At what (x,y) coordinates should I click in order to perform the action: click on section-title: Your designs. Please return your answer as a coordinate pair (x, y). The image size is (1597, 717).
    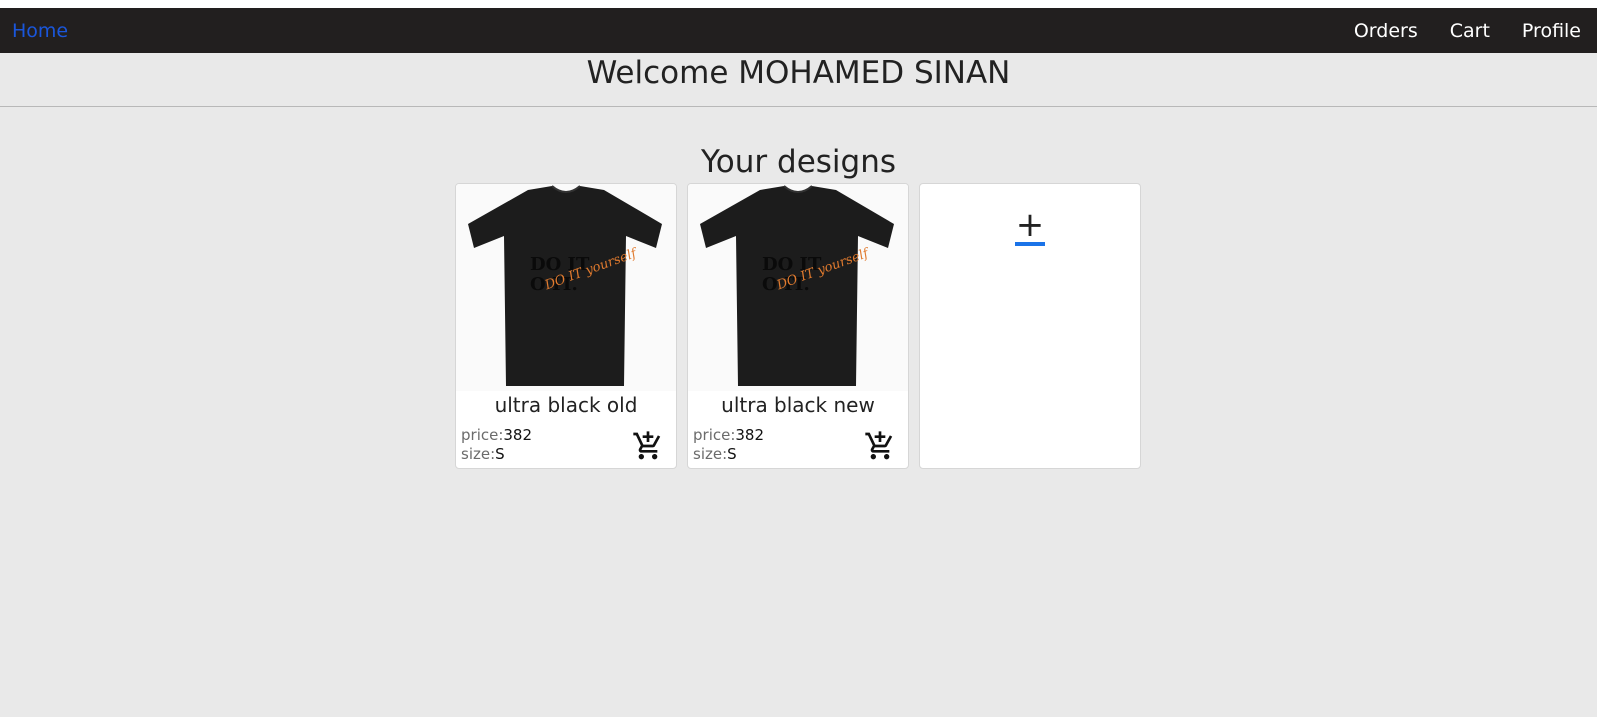
    Looking at the image, I should click on (798, 162).